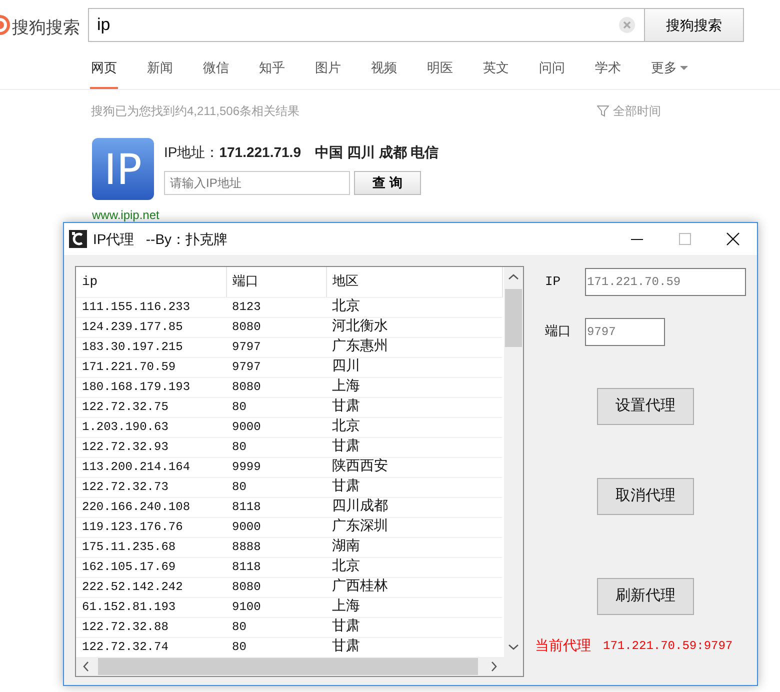  I want to click on table-cell: 9999, so click(276, 467).